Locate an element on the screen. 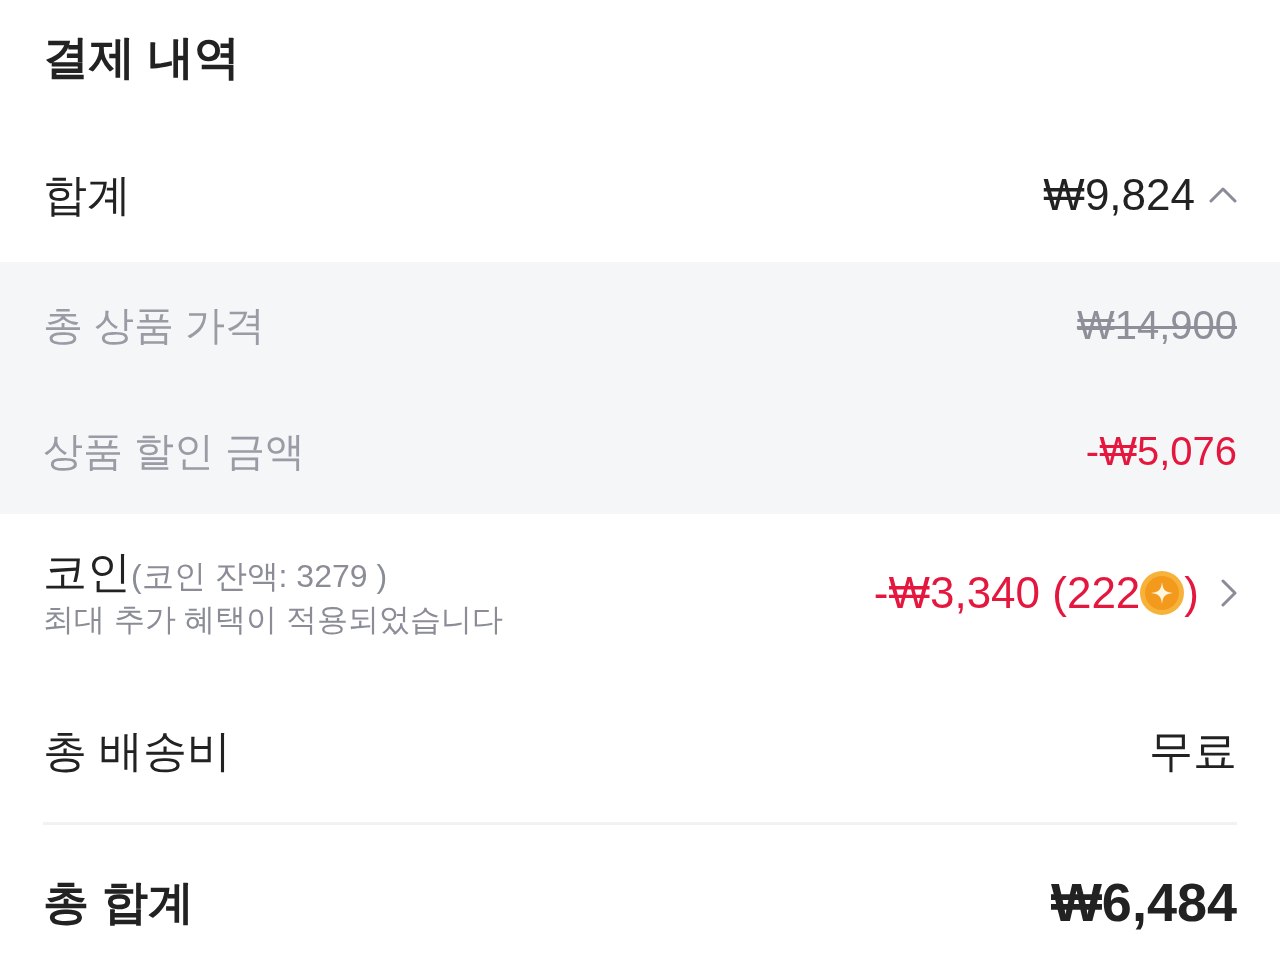  coin-discount-end: ) is located at coordinates (1191, 593).